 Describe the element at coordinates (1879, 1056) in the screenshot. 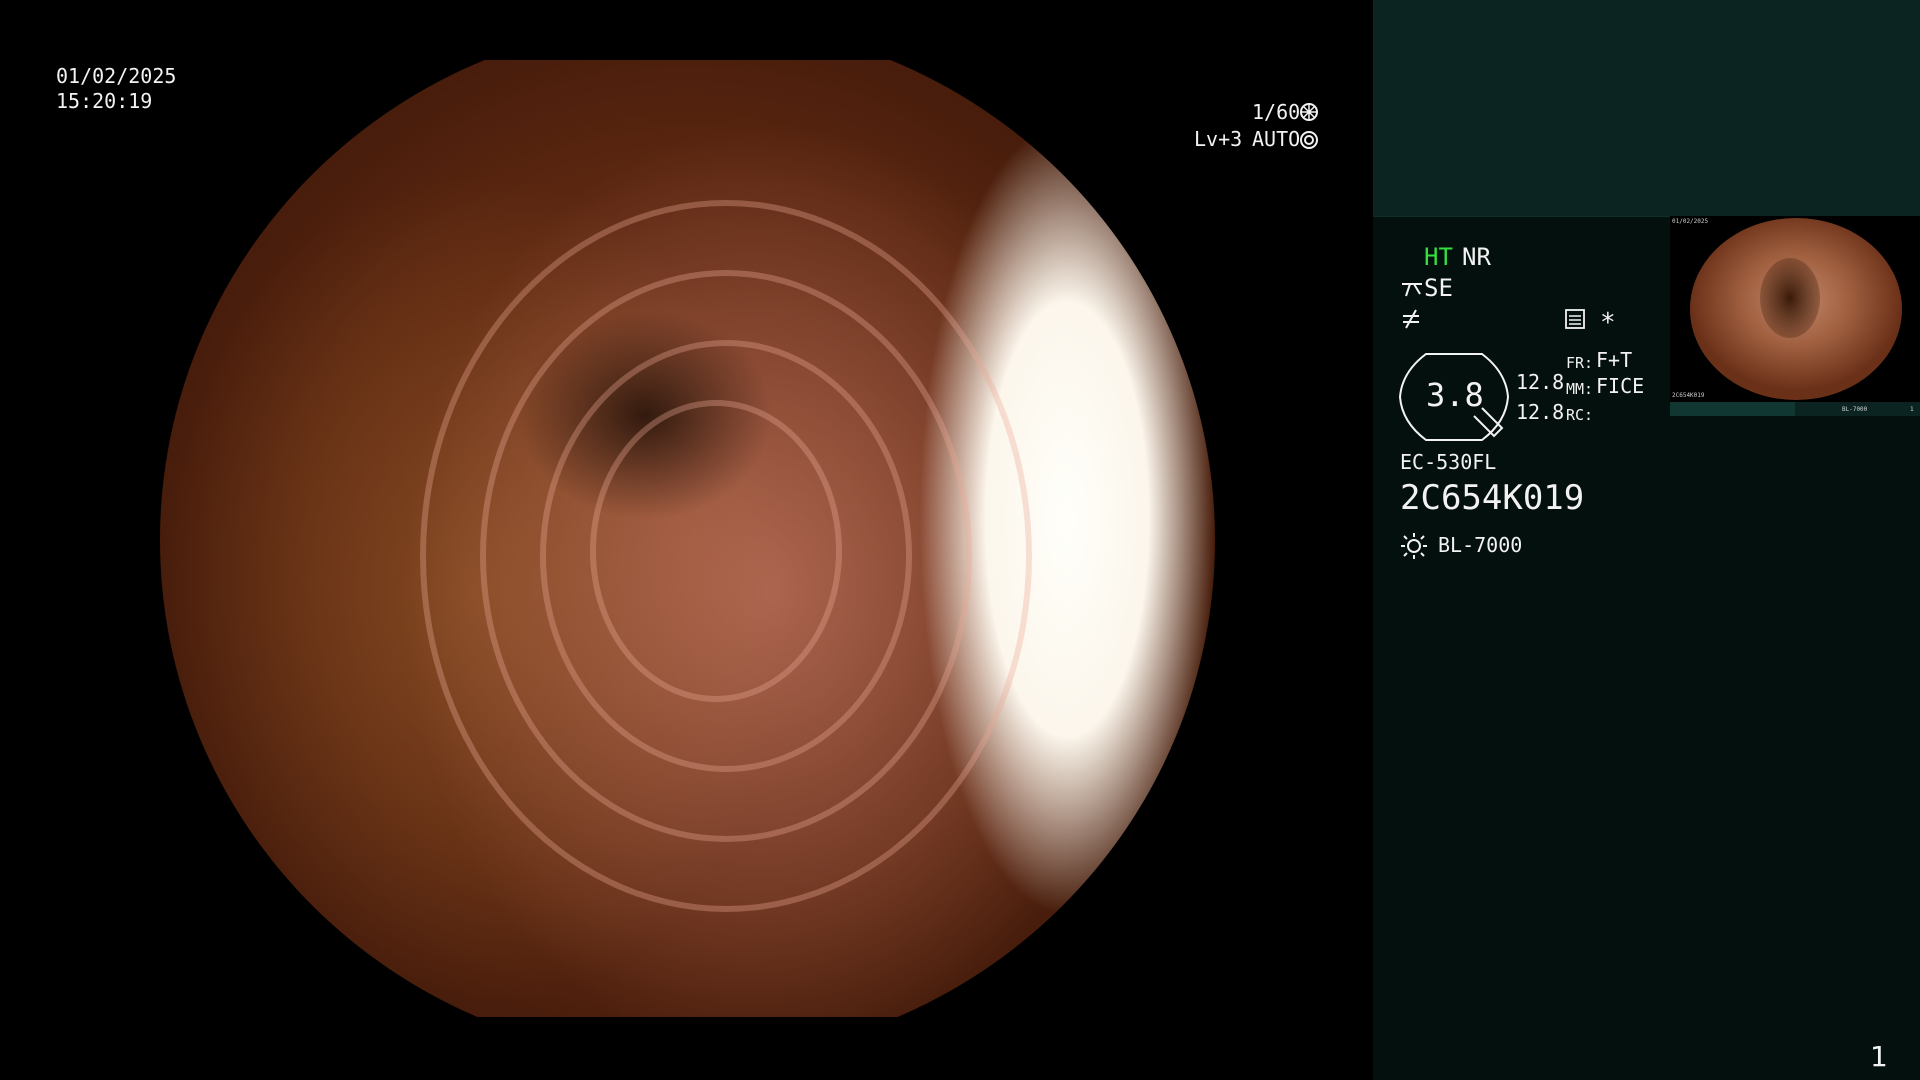

I see `page-number: 1` at that location.